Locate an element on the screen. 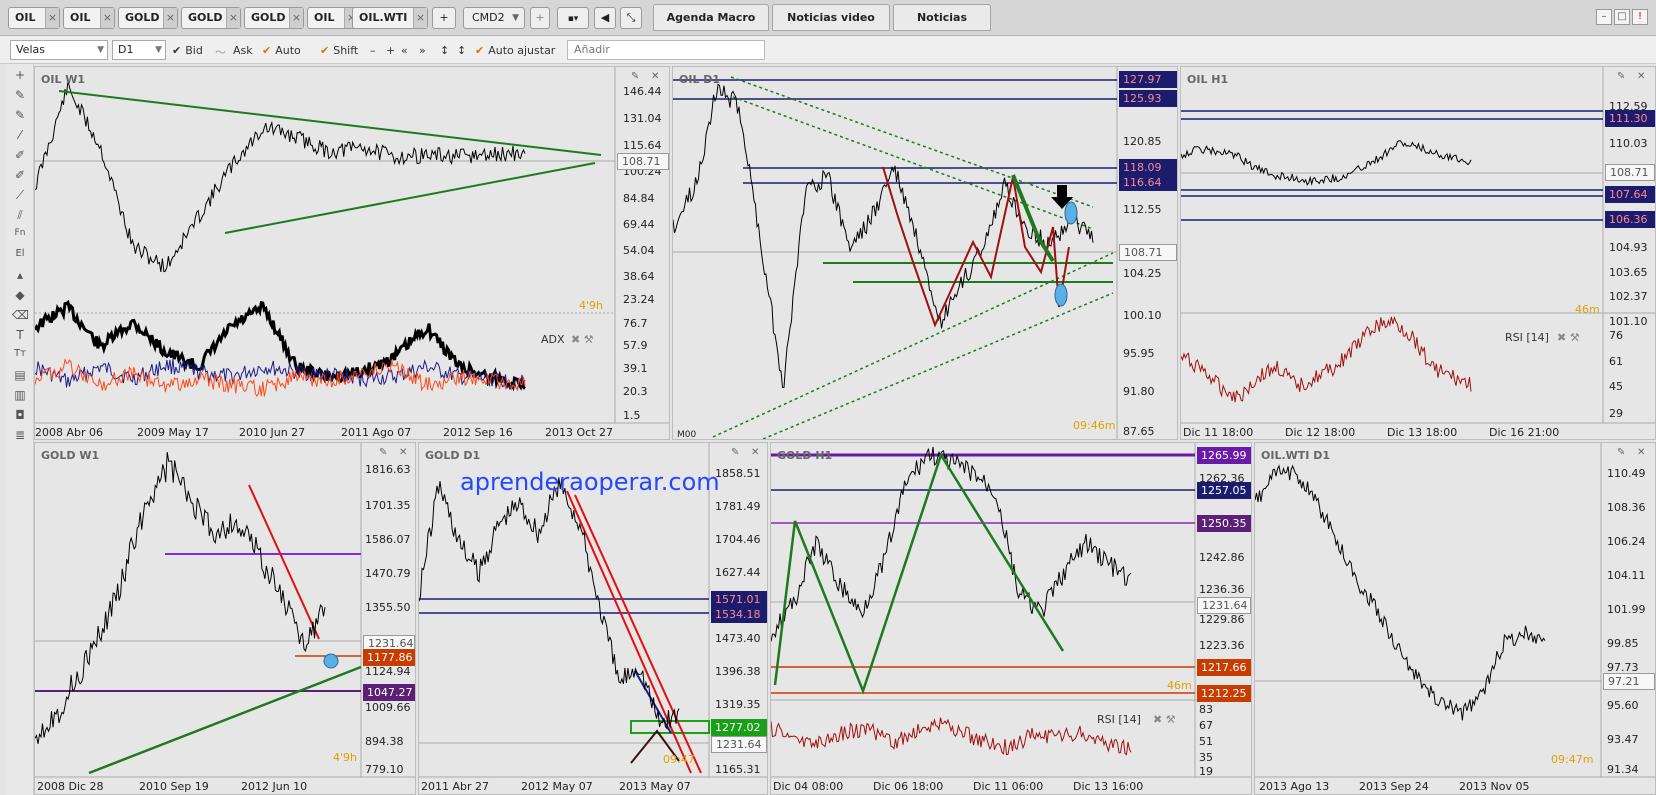 Image resolution: width=1656 pixels, height=795 pixels. panel-title: GOLD H1 is located at coordinates (805, 455).